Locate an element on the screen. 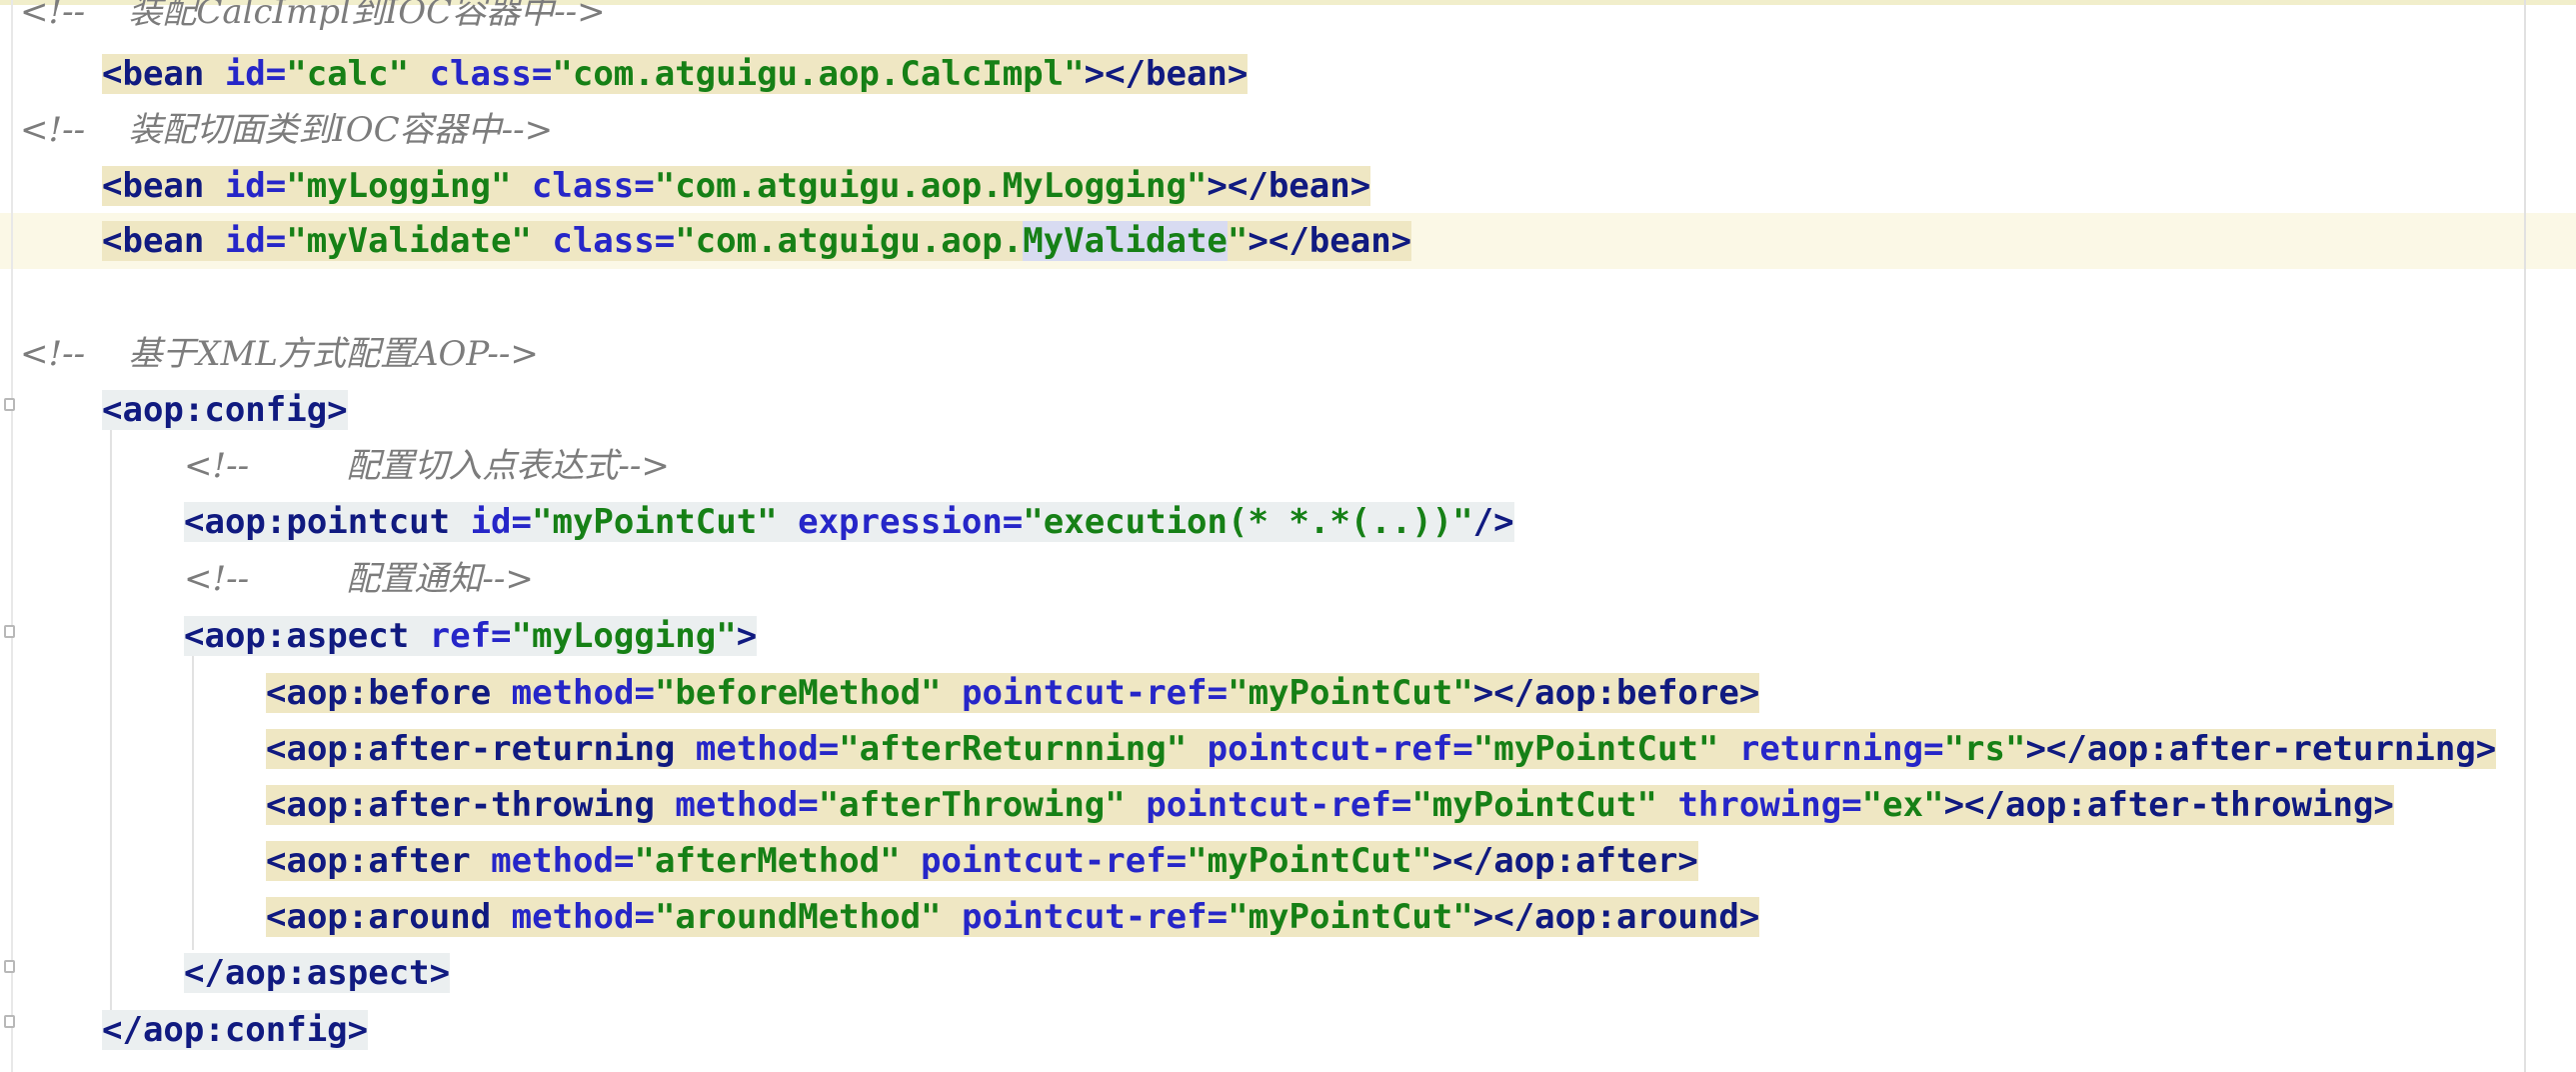  attribute-token: ref= is located at coordinates (471, 636).